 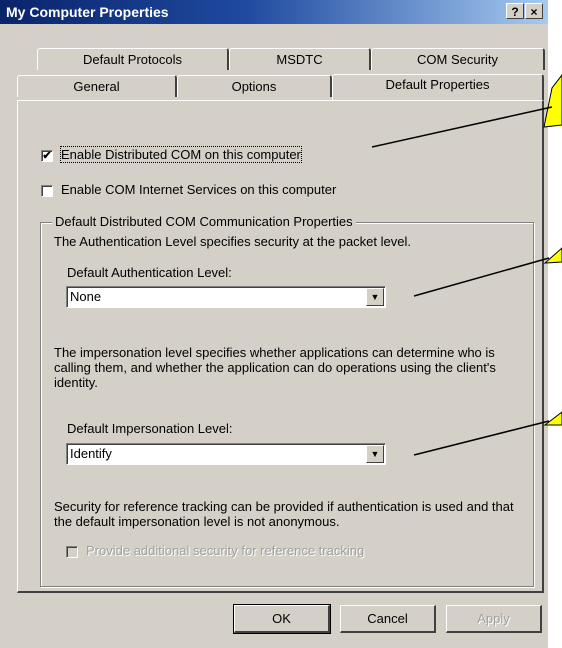 What do you see at coordinates (458, 59) in the screenshot?
I see `tab-com-security: COM Security` at bounding box center [458, 59].